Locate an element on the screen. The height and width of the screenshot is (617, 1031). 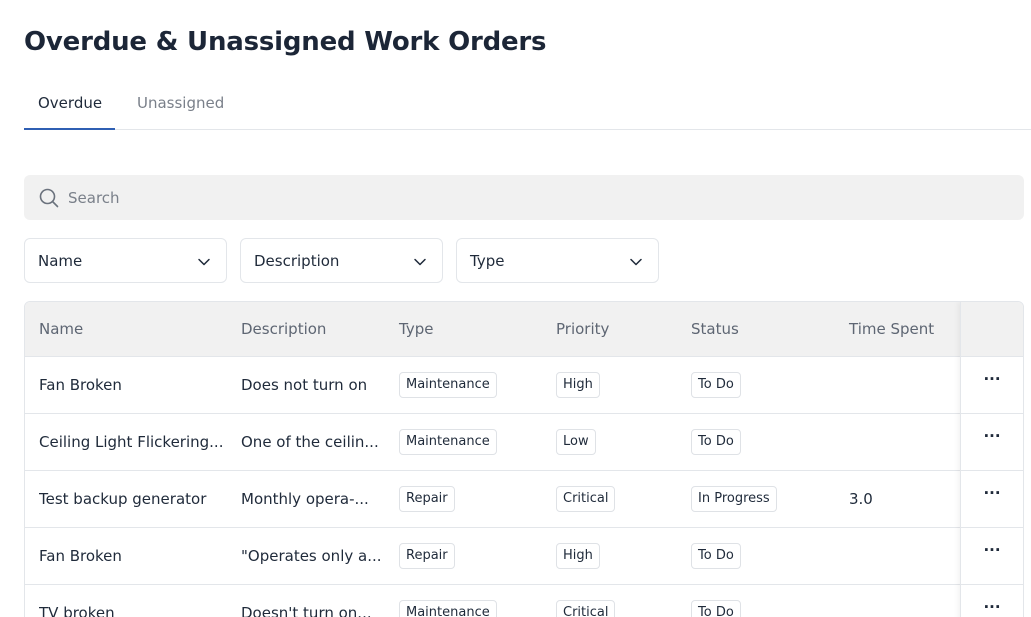
cell-time-spent: 3.0 is located at coordinates (861, 499).